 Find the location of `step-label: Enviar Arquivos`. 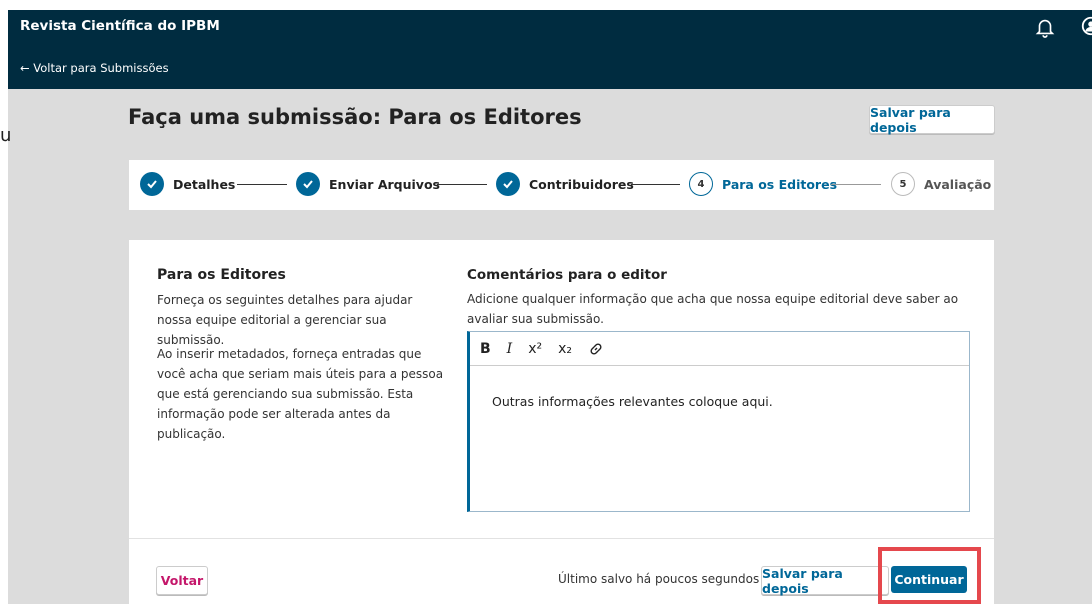

step-label: Enviar Arquivos is located at coordinates (384, 184).